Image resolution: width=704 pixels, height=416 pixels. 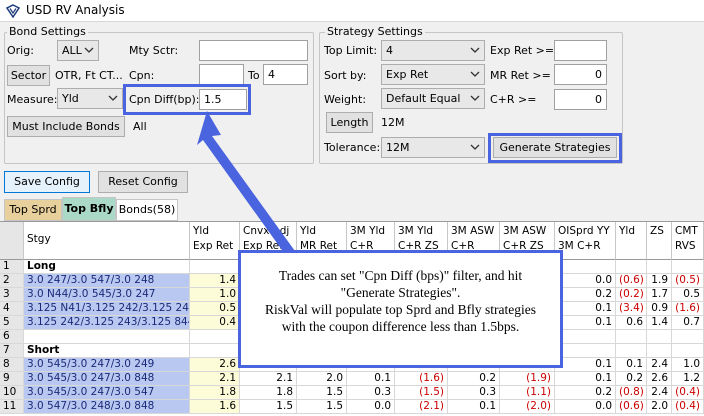 What do you see at coordinates (659, 295) in the screenshot?
I see `value-cell: 1.7` at bounding box center [659, 295].